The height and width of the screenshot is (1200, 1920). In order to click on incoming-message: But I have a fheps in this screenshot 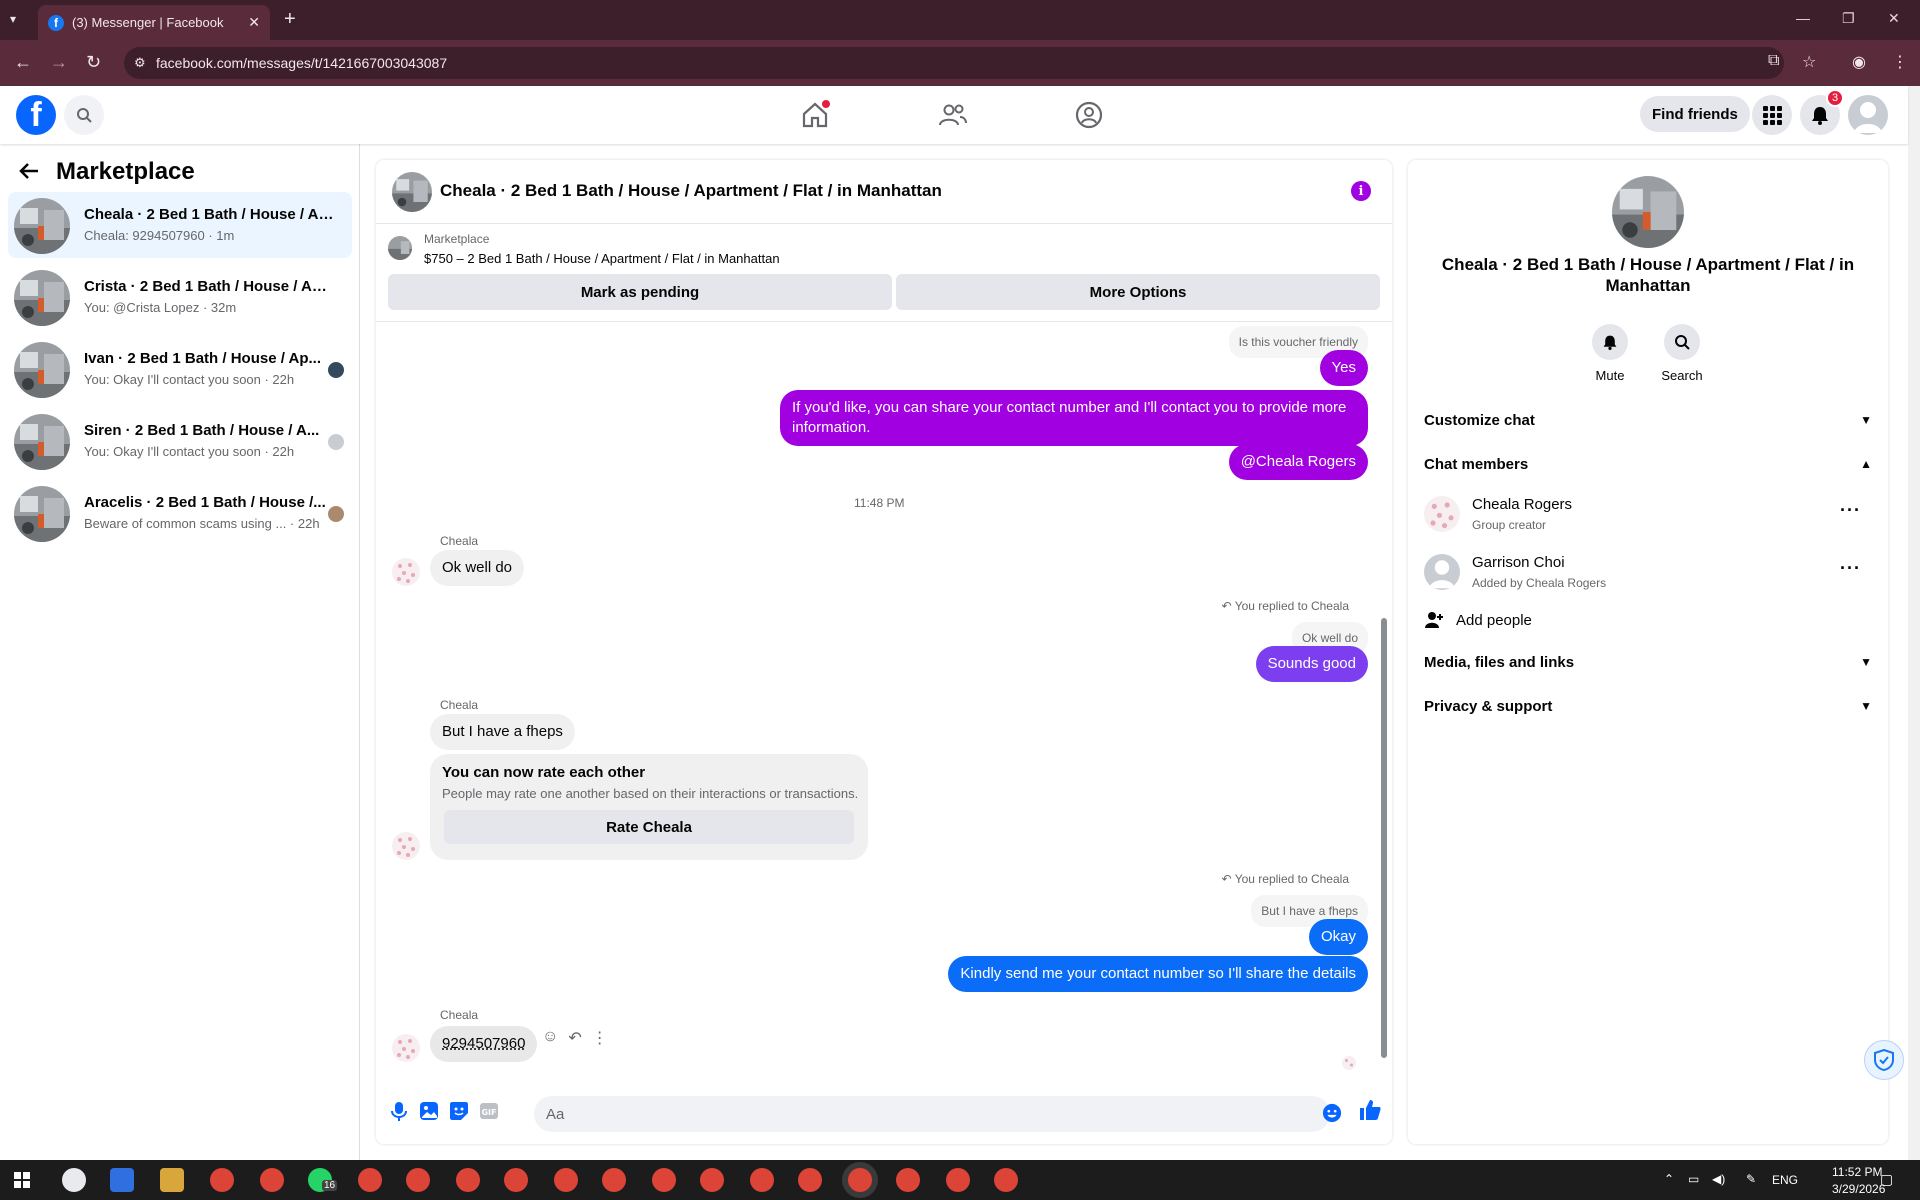, I will do `click(502, 732)`.